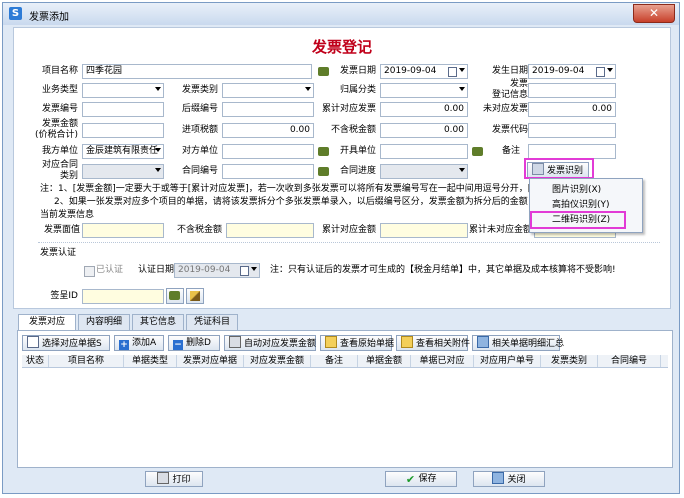 This screenshot has width=684, height=498. What do you see at coordinates (197, 71) in the screenshot?
I see `project-name-input: 四季花园` at bounding box center [197, 71].